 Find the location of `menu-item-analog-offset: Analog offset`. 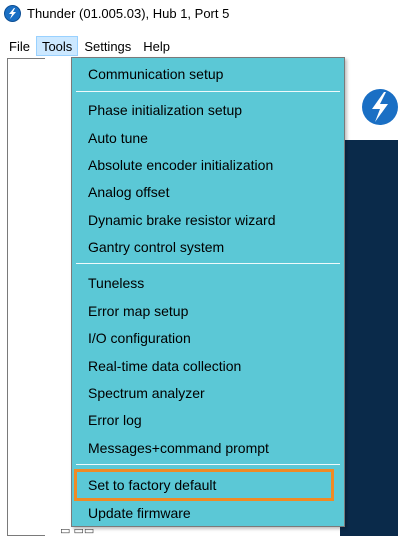

menu-item-analog-offset: Analog offset is located at coordinates (208, 192).